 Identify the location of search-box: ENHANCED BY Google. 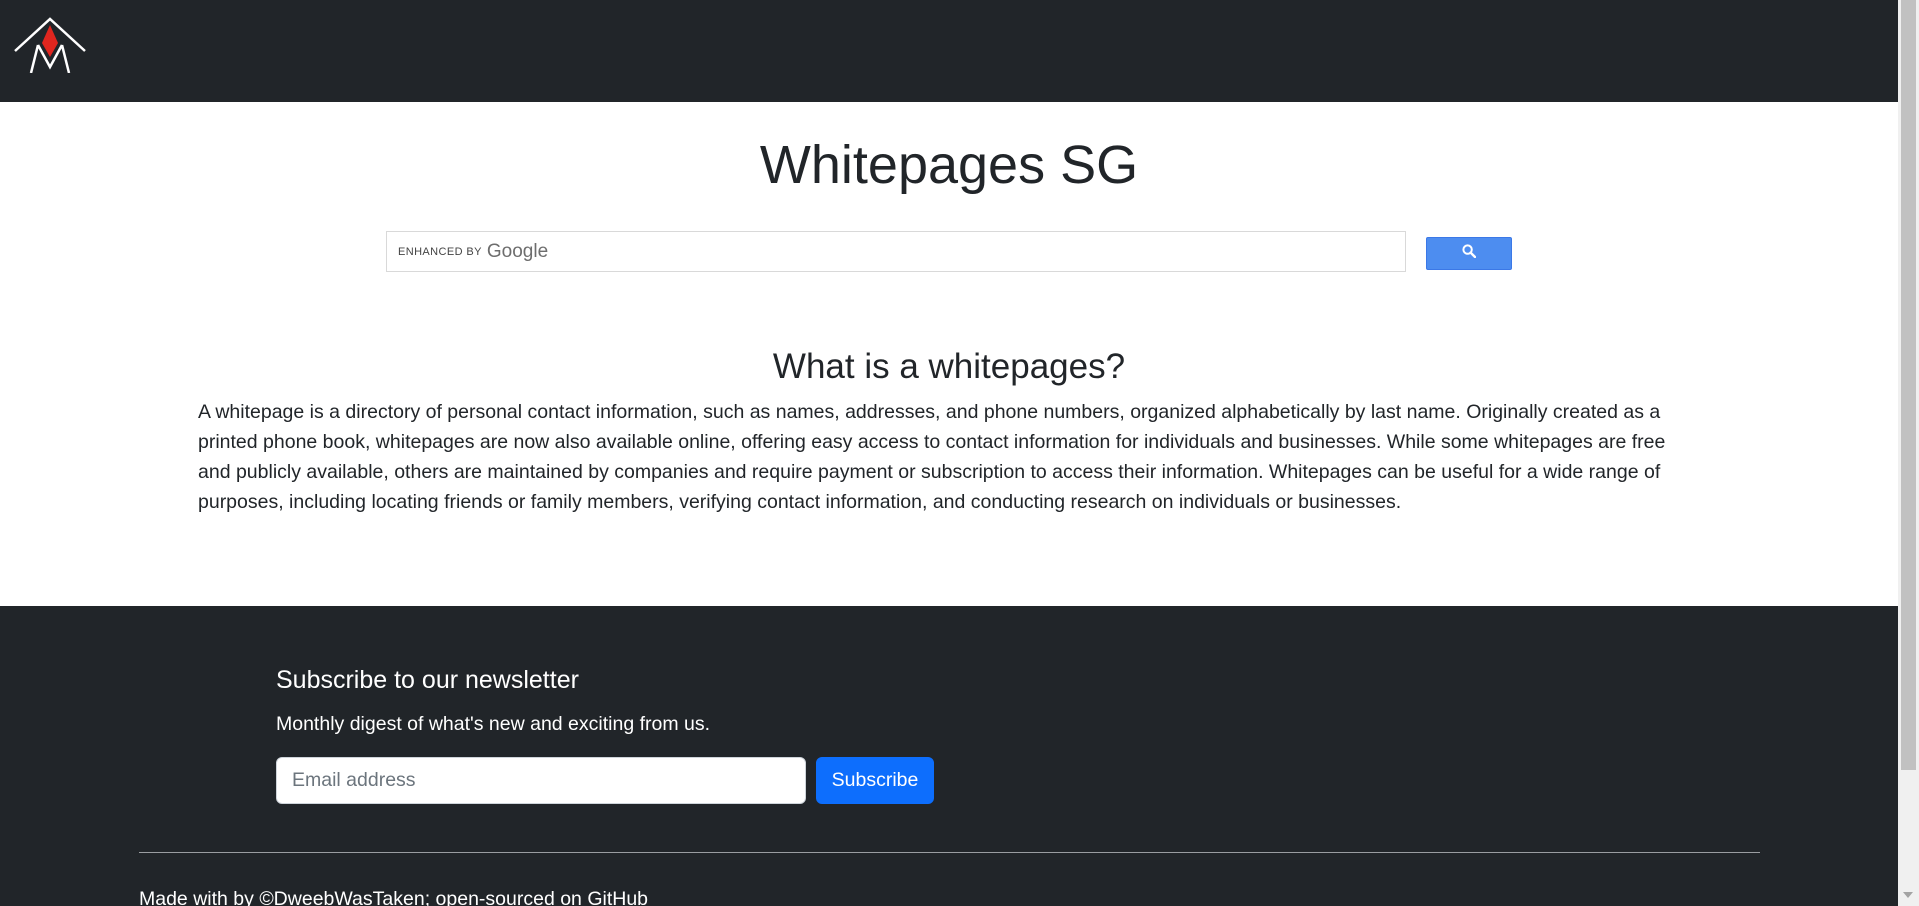
(897, 252).